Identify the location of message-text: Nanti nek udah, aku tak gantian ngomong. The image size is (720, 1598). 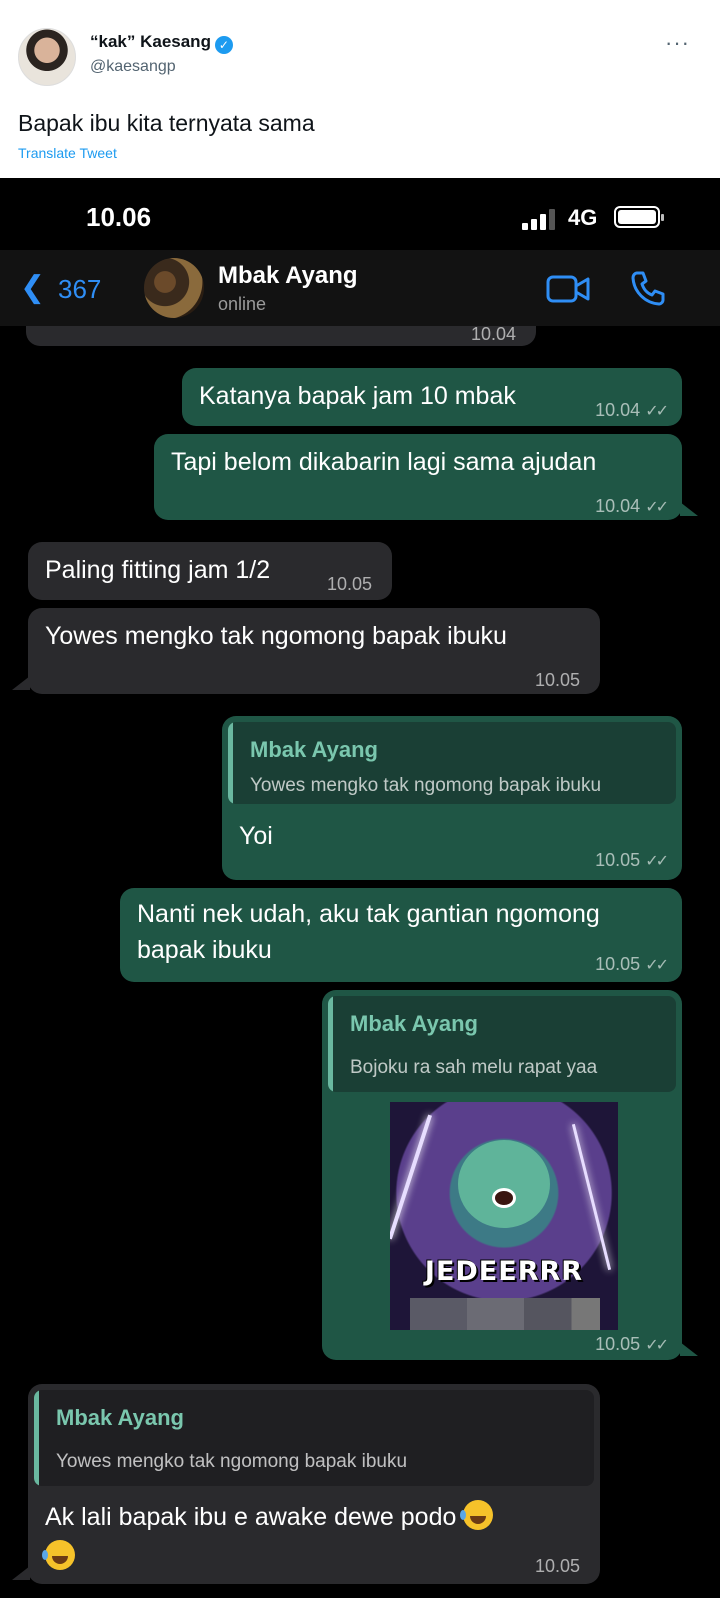
(368, 914).